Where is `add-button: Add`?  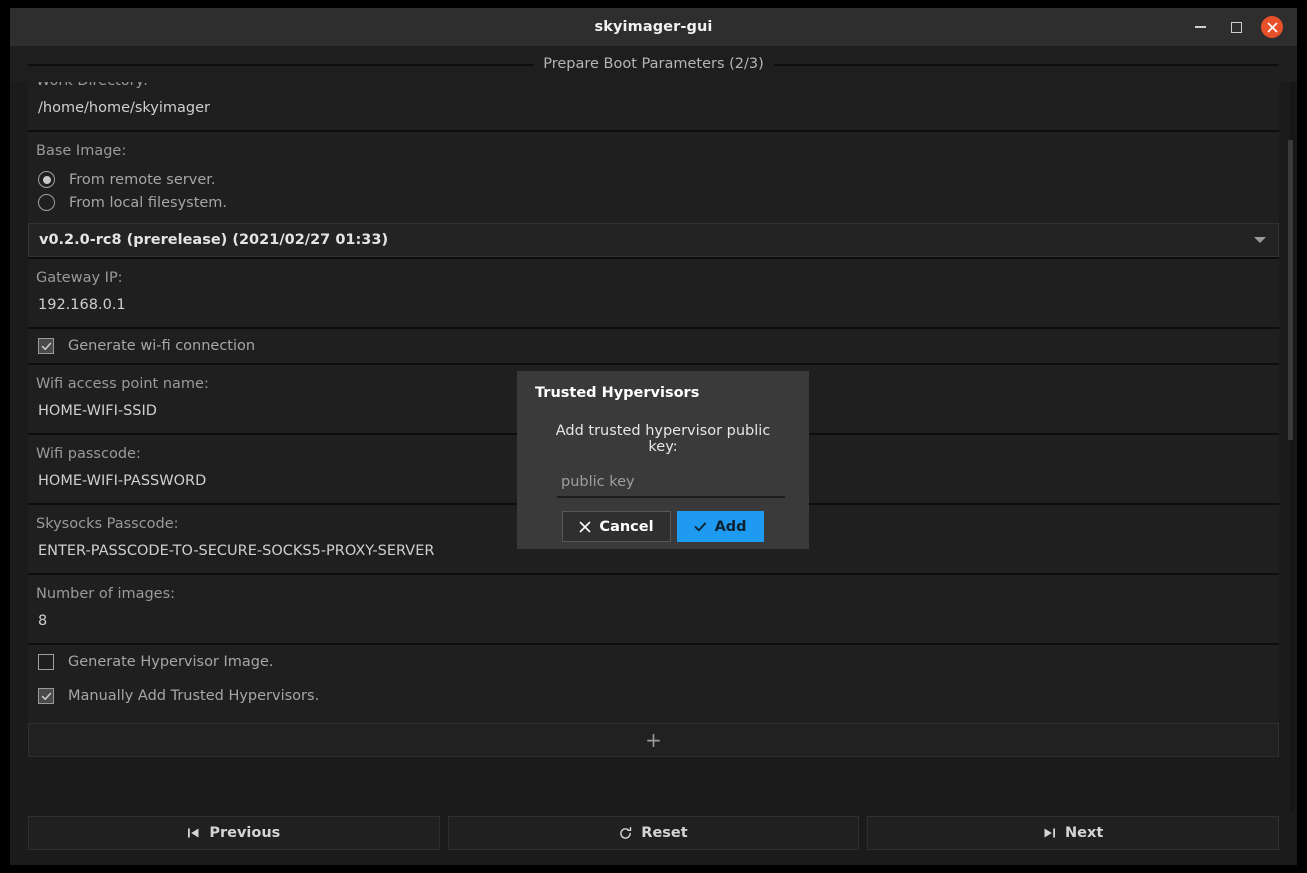 add-button: Add is located at coordinates (720, 526).